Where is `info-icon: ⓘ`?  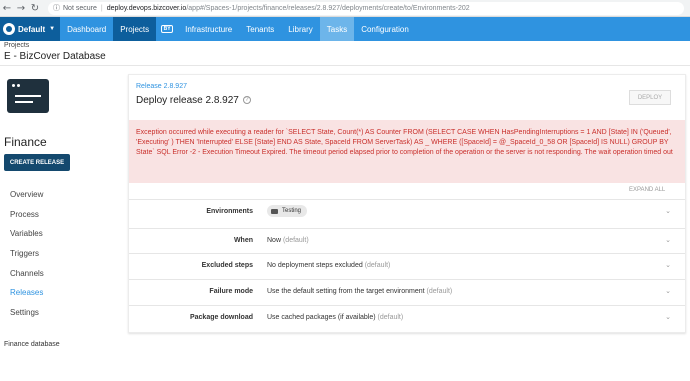
info-icon: ⓘ is located at coordinates (56, 8).